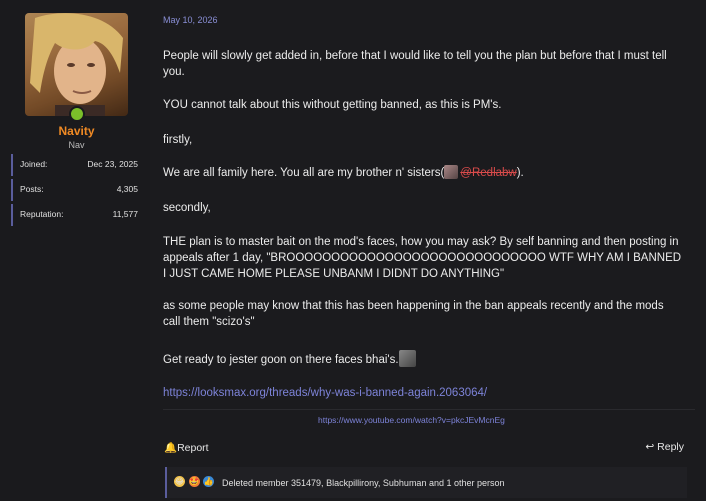 The width and height of the screenshot is (706, 501). I want to click on stat-label: Joined:, so click(34, 164).